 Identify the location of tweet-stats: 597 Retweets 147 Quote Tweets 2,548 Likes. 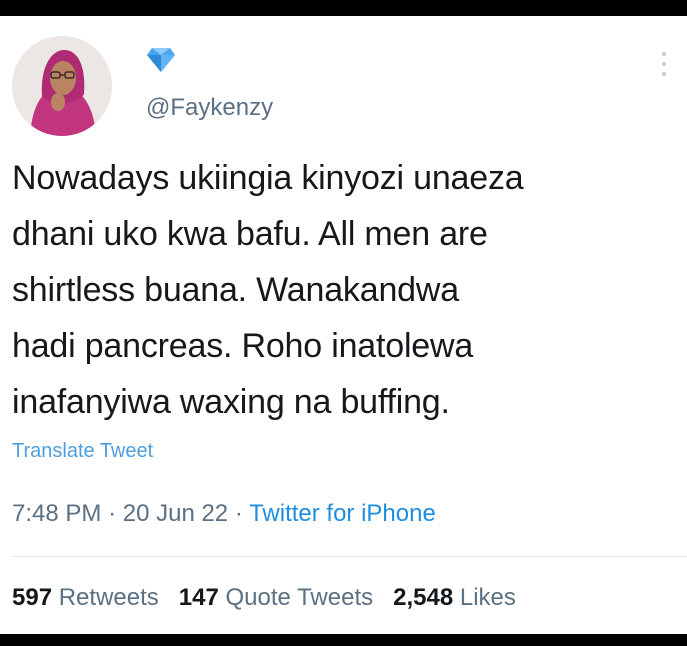
(264, 598).